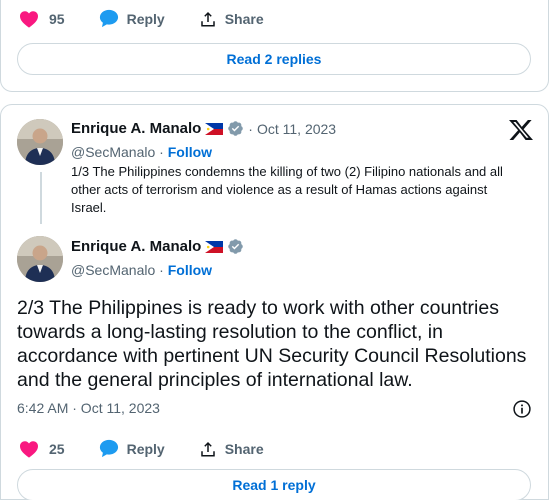 The image size is (550, 500). I want to click on x-logo-icon, so click(521, 130).